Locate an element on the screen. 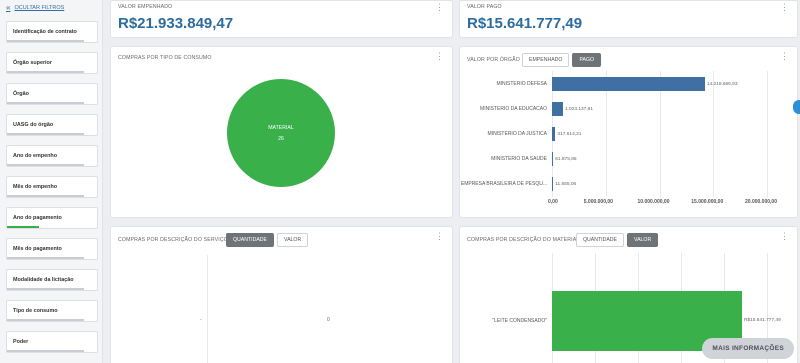 The image size is (800, 363). kpi-card-empenhado: VALOR EMPENHADO ⋮ R$21.933.849,47 is located at coordinates (281, 19).